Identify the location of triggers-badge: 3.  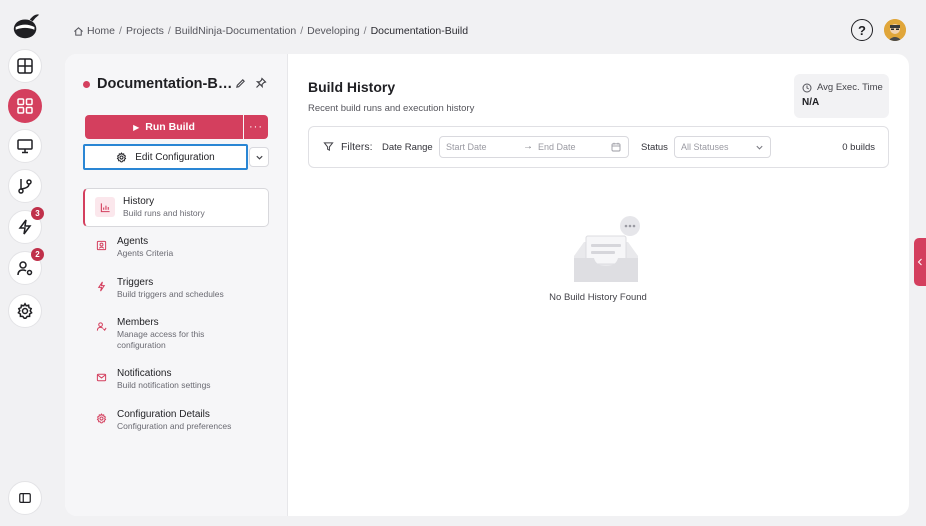
(37, 213).